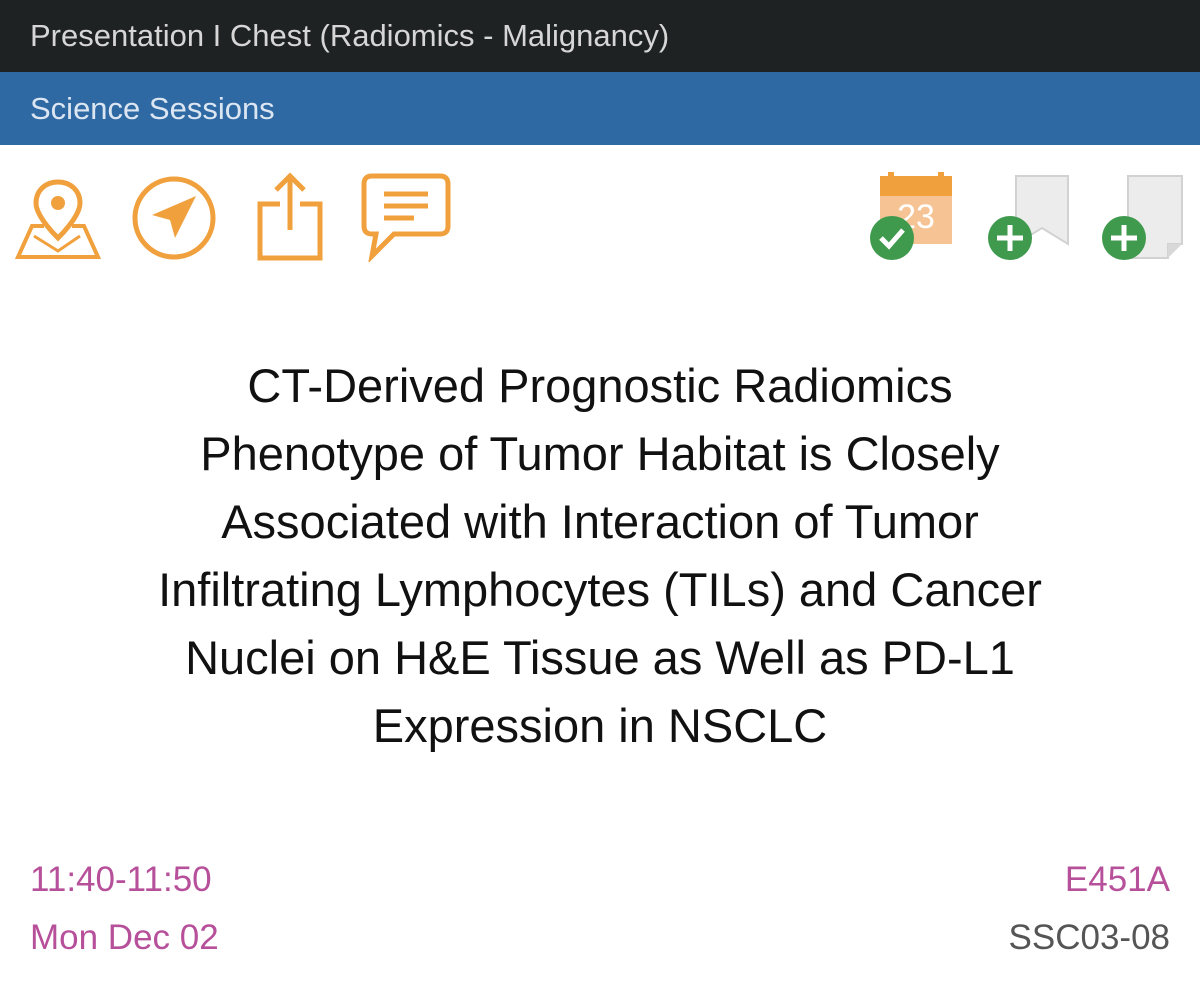 Image resolution: width=1200 pixels, height=1000 pixels. I want to click on title-line: Associated with Interaction of Tumor, so click(600, 521).